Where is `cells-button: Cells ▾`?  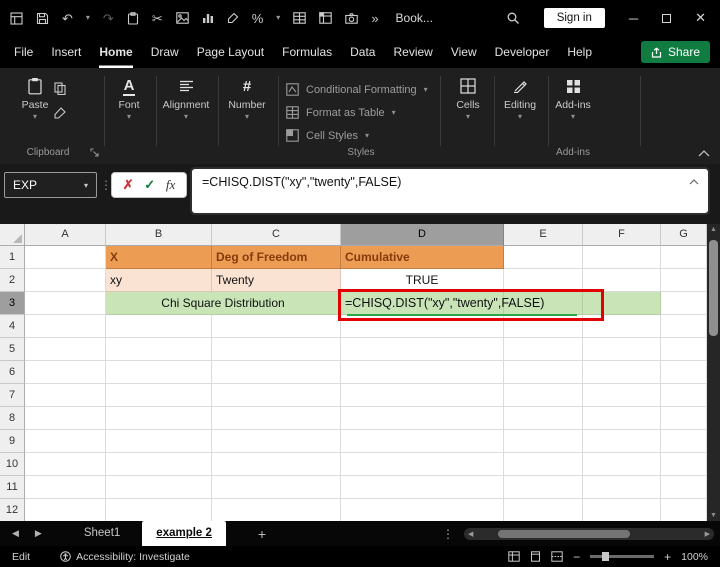 cells-button: Cells ▾ is located at coordinates (468, 98).